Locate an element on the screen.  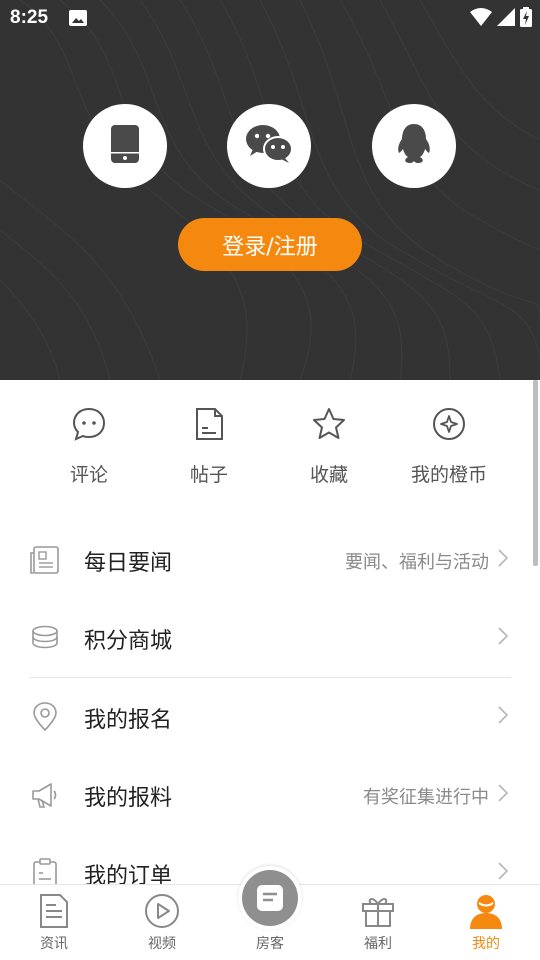
quick-actions: 评论 帖子 收藏 我的橙币 is located at coordinates (270, 440).